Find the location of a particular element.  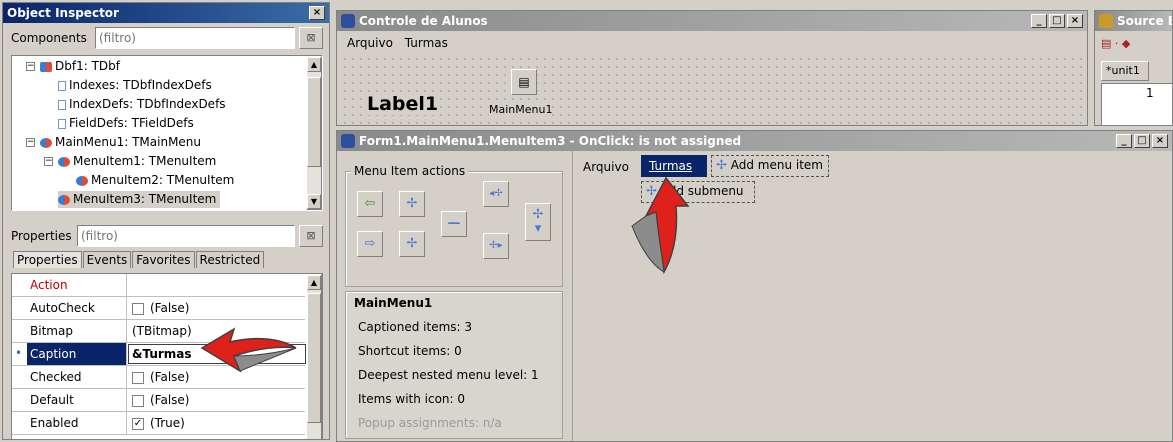

add-sibling-after-button: ✢▸ is located at coordinates (496, 246).